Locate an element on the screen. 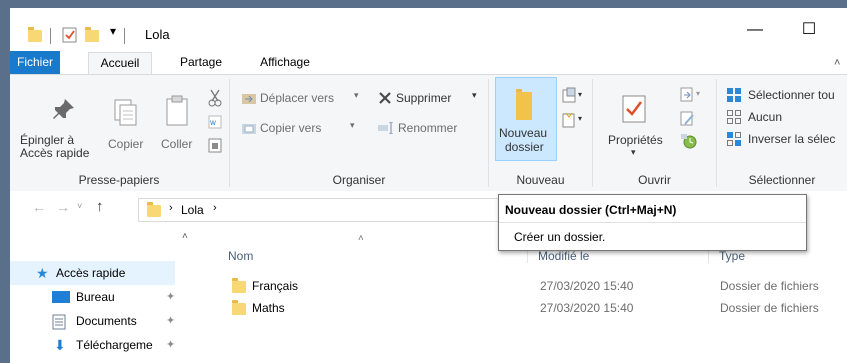 This screenshot has width=847, height=363. forward-arrow-icon: → is located at coordinates (63, 207).